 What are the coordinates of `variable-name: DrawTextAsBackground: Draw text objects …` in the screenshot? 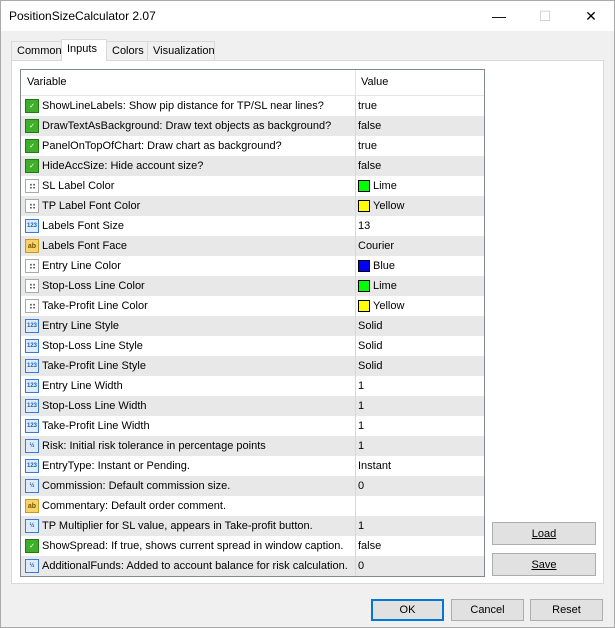 It's located at (187, 126).